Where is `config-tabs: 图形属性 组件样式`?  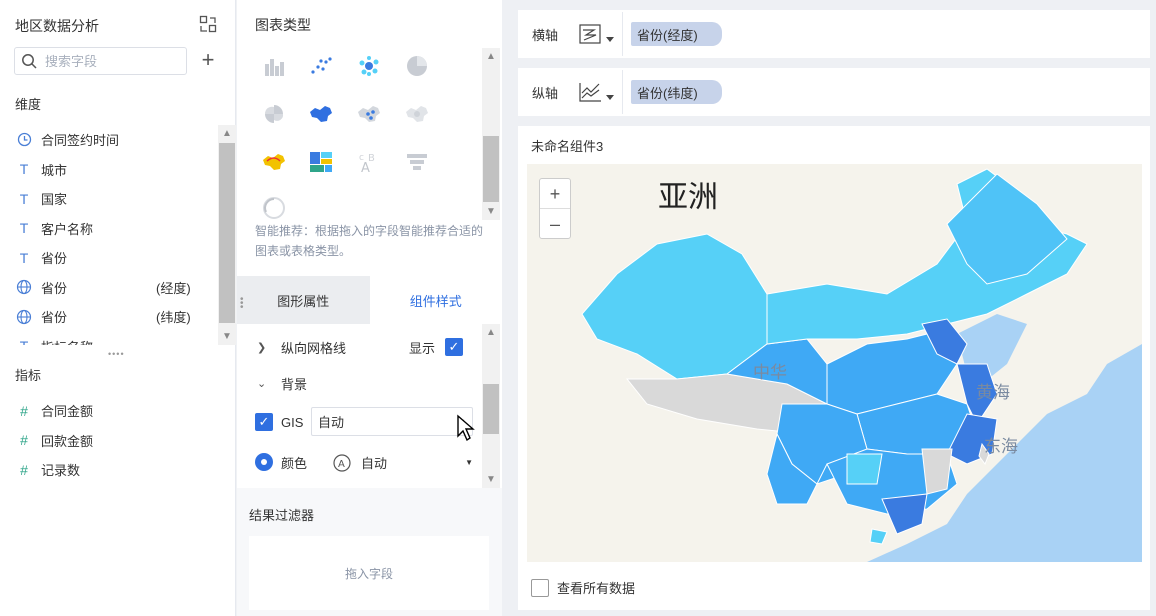 config-tabs: 图形属性 组件样式 is located at coordinates (369, 300).